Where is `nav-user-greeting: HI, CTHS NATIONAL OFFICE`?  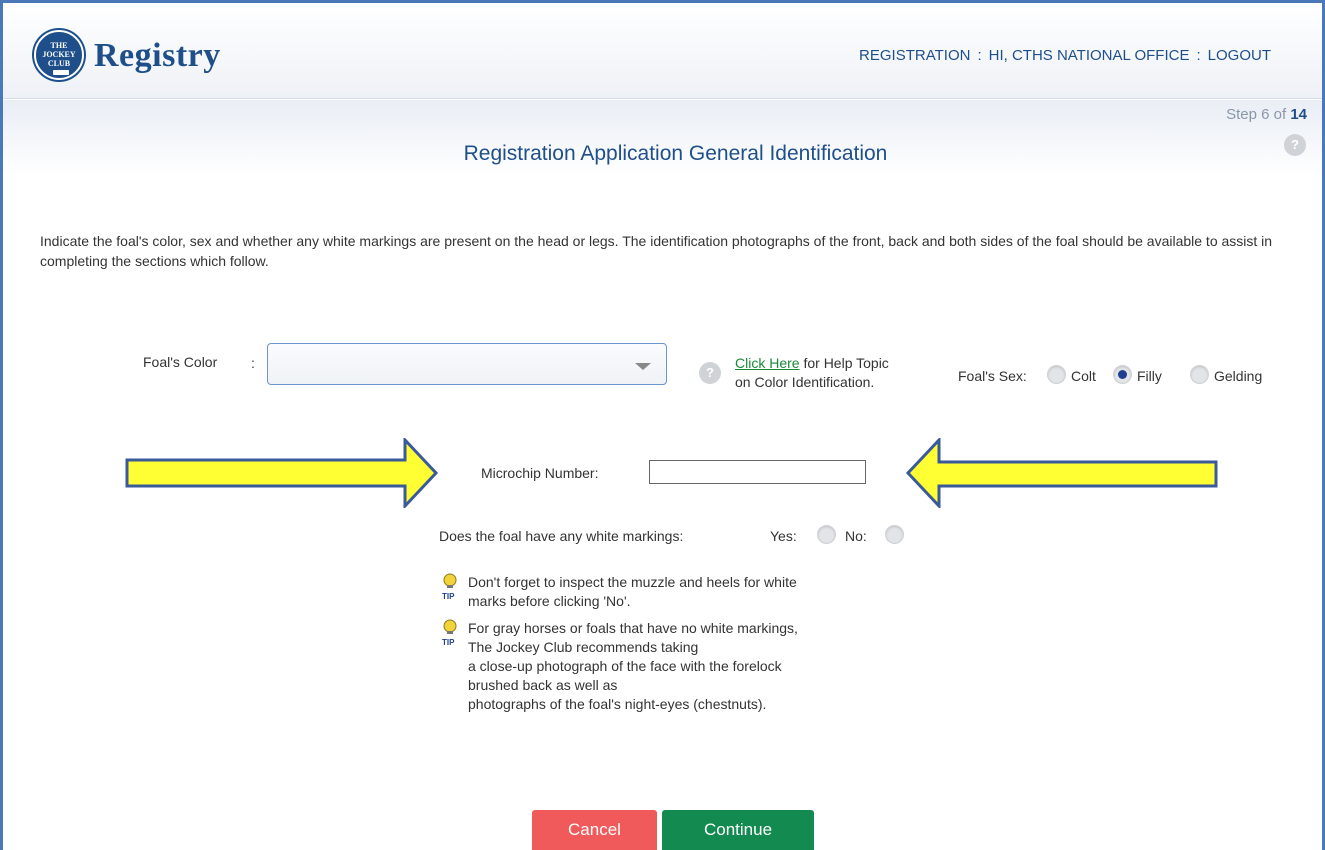 nav-user-greeting: HI, CTHS NATIONAL OFFICE is located at coordinates (1089, 55).